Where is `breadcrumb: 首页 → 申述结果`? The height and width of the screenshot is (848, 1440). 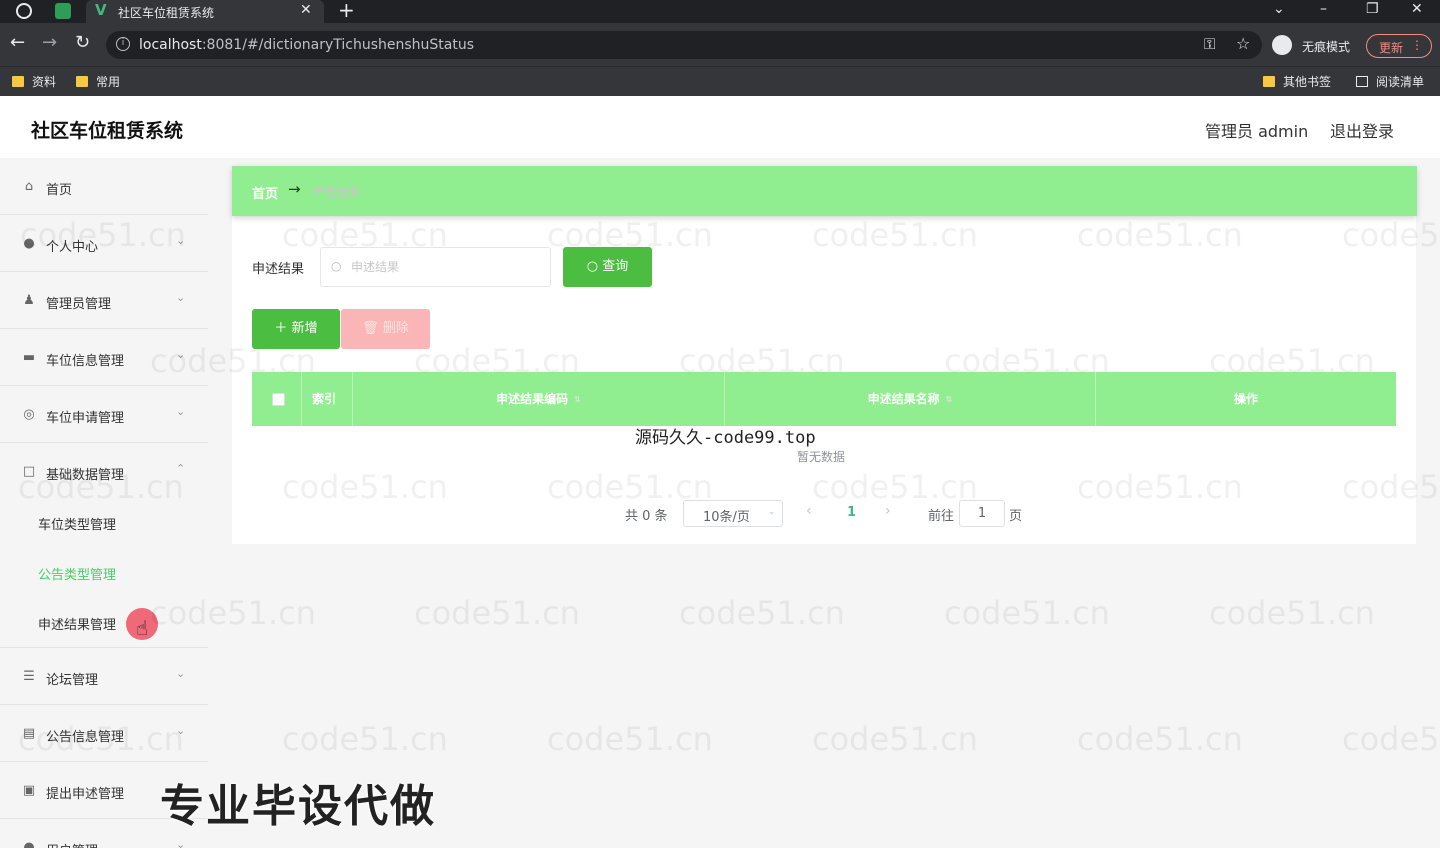
breadcrumb: 首页 → 申述结果 is located at coordinates (824, 191).